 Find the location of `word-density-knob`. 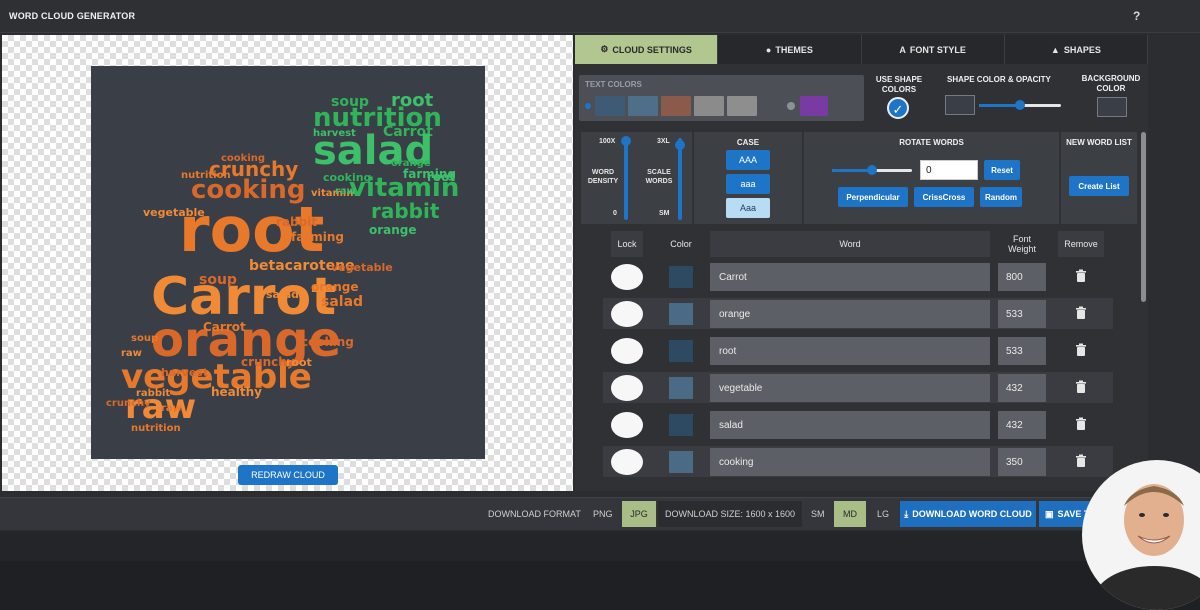

word-density-knob is located at coordinates (626, 141).